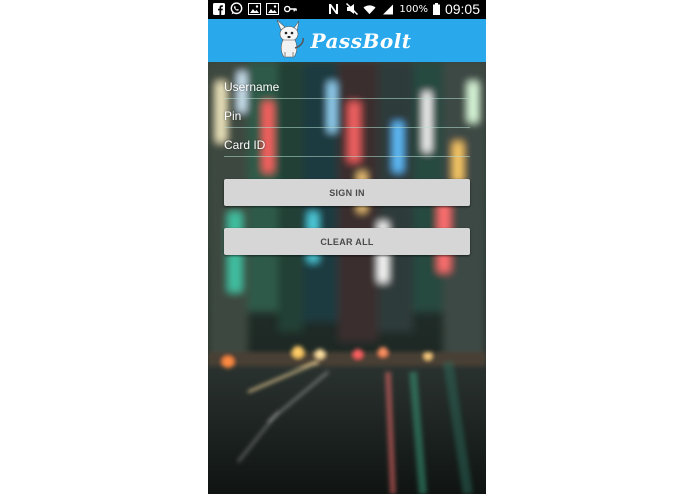 This screenshot has width=695, height=494. Describe the element at coordinates (233, 116) in the screenshot. I see `pin-label: Pin` at that location.